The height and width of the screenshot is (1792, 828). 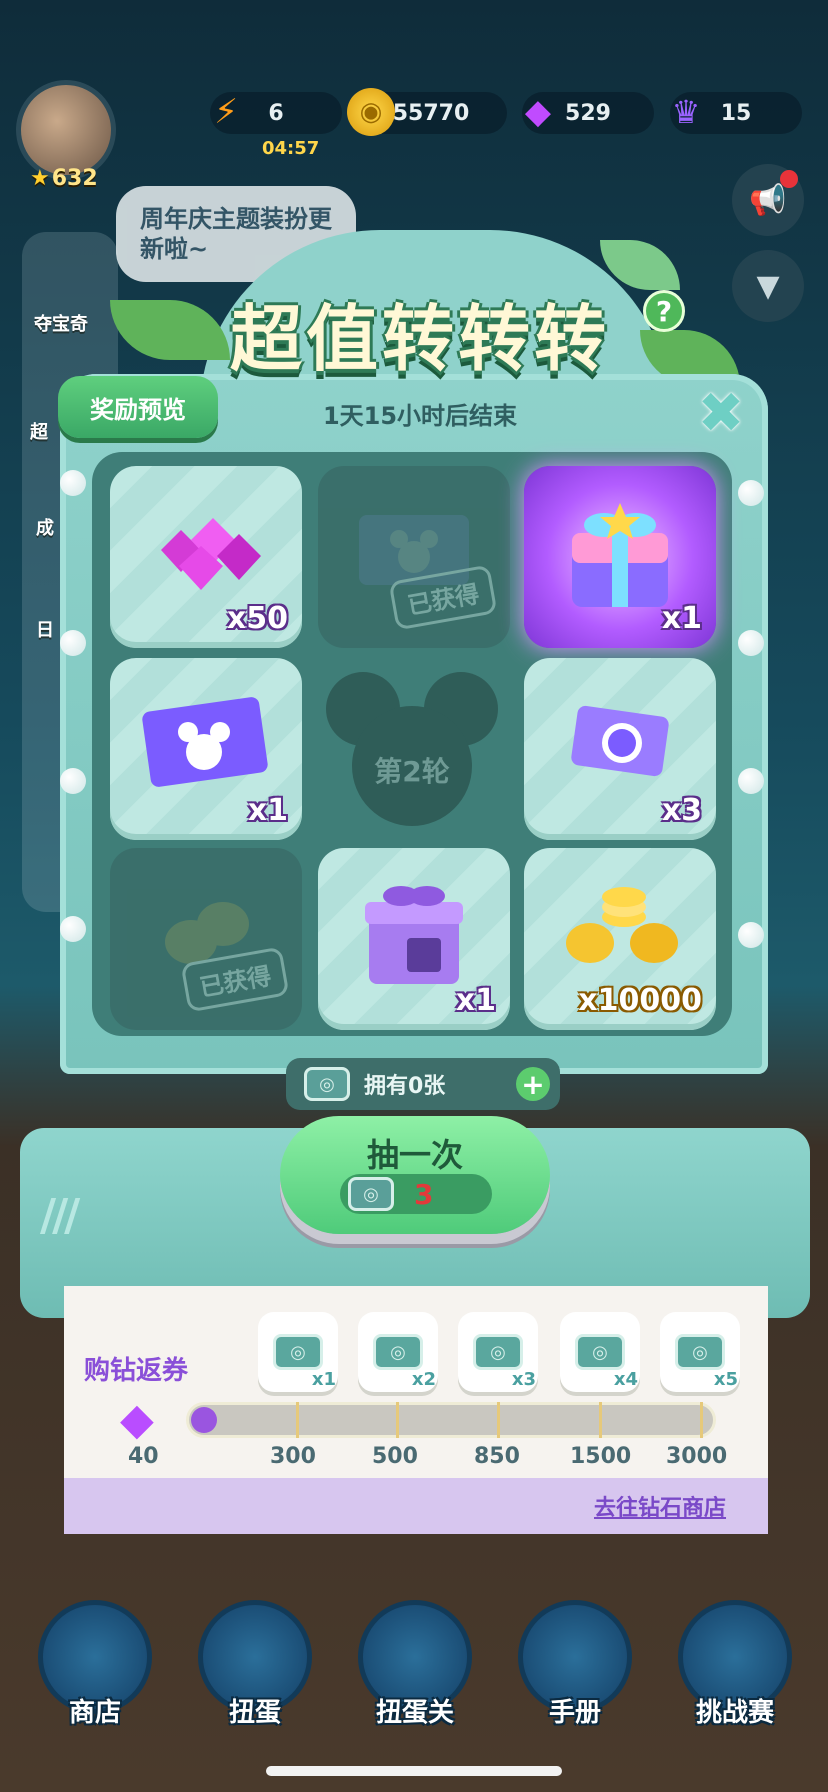 What do you see at coordinates (414, 934) in the screenshot?
I see `mystery-box-icon` at bounding box center [414, 934].